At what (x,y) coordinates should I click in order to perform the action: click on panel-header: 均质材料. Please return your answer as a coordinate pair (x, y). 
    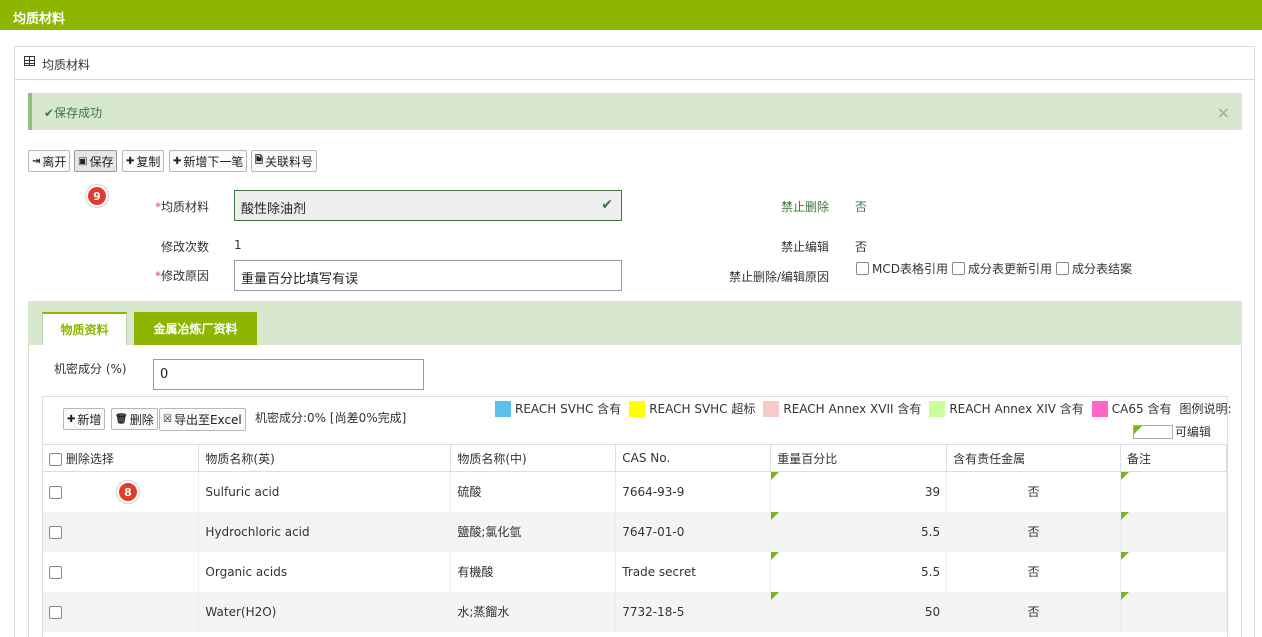
    Looking at the image, I should click on (634, 63).